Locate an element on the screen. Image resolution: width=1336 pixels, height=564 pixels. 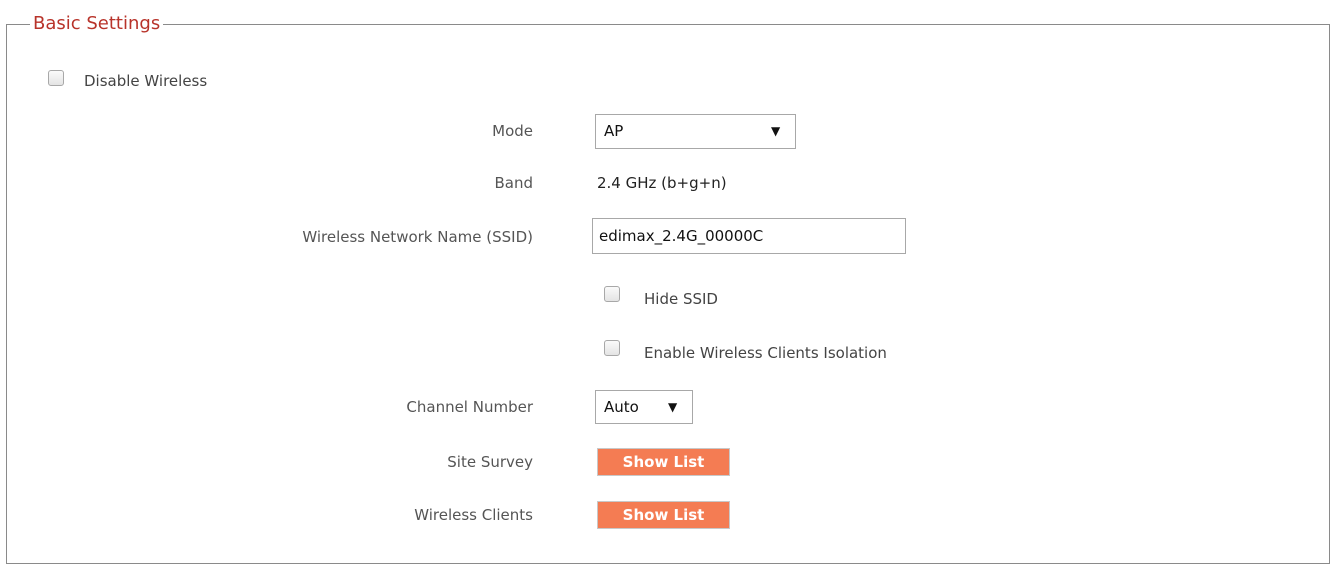
band-value: 2.4 GHz (b+g+n) is located at coordinates (662, 183).